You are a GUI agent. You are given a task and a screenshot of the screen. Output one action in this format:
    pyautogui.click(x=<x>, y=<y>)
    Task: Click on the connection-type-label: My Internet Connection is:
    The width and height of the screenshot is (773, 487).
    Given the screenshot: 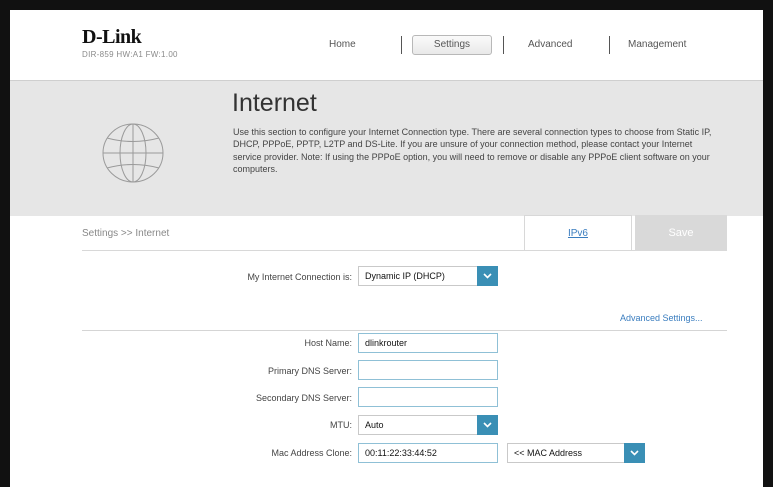 What is the action you would take?
    pyautogui.click(x=299, y=277)
    